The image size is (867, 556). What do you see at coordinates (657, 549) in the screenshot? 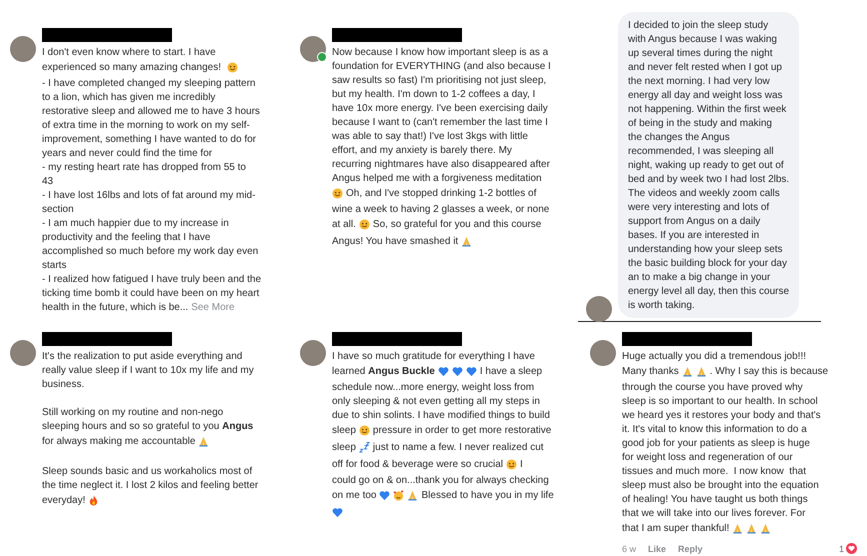
I see `comment-action-link: Like` at bounding box center [657, 549].